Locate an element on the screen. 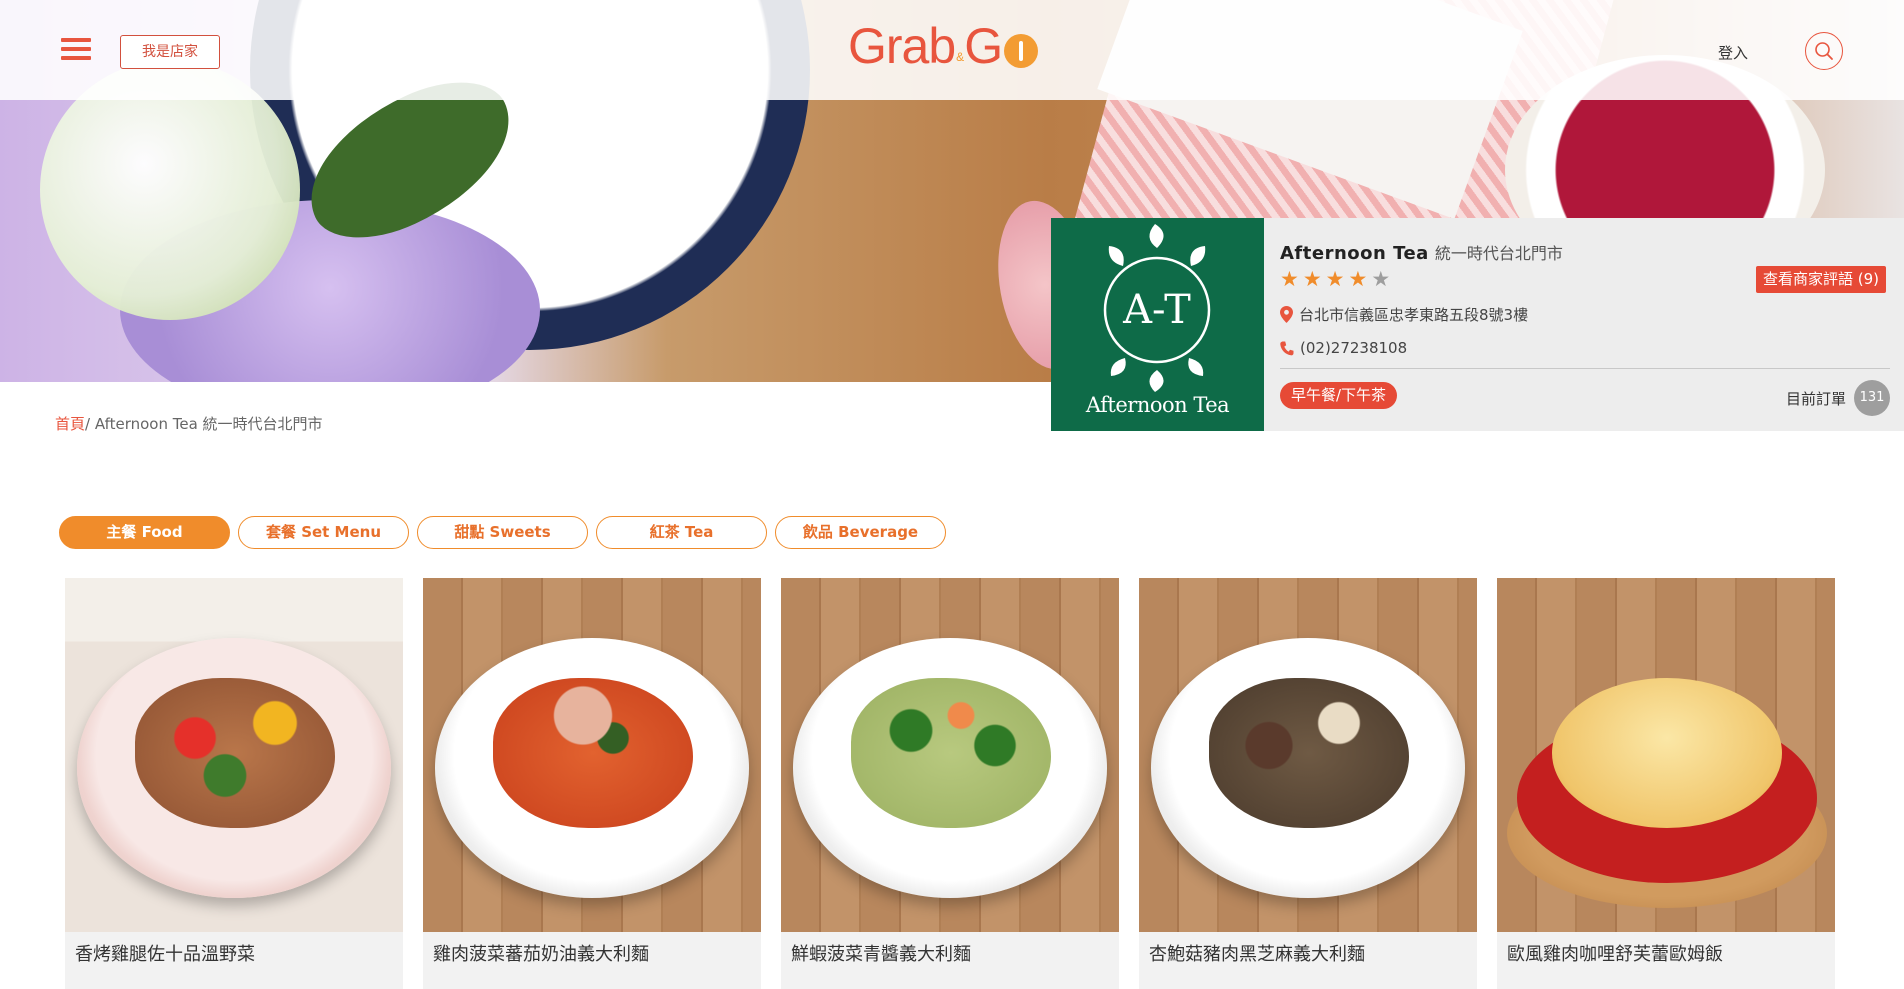 Image resolution: width=1904 pixels, height=989 pixels. product-card: 香烤雞腿佐十品溫野菜 is located at coordinates (234, 783).